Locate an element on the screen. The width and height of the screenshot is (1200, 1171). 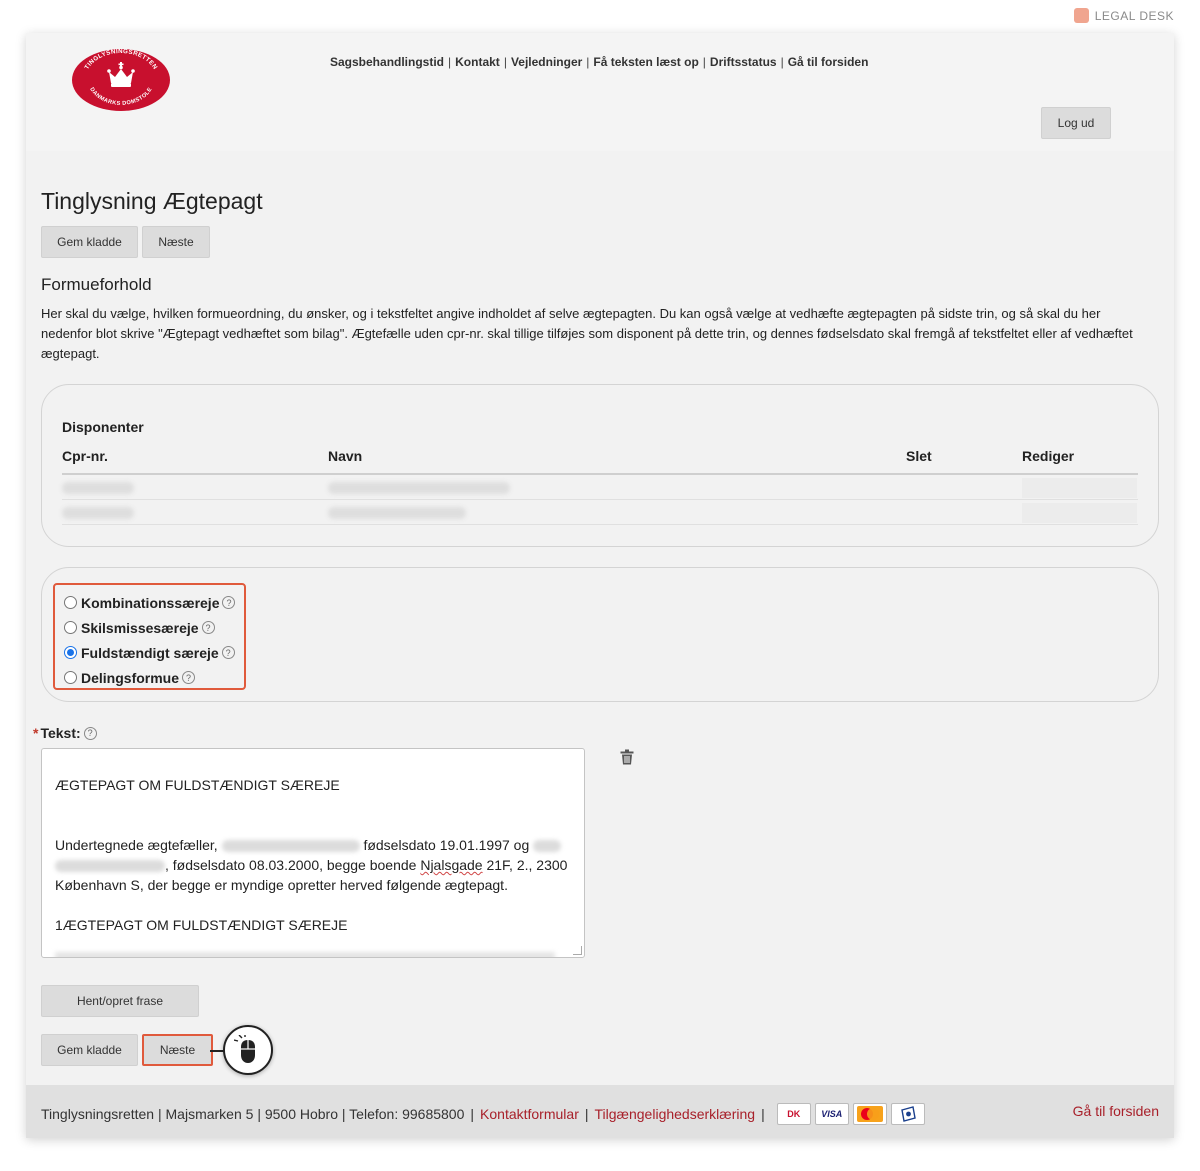
col-slet: Slet is located at coordinates (919, 456).